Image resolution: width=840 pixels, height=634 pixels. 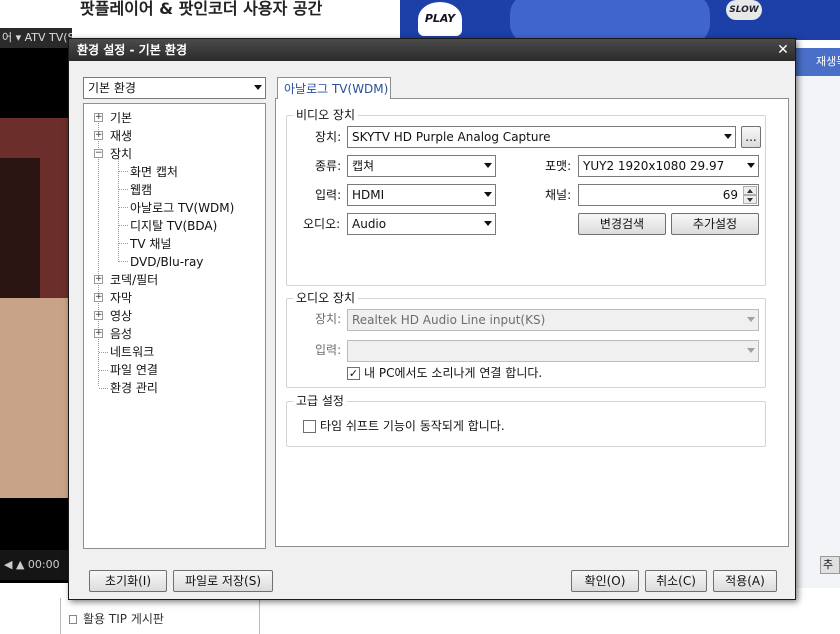 What do you see at coordinates (783, 50) in the screenshot?
I see `close-icon: ✕` at bounding box center [783, 50].